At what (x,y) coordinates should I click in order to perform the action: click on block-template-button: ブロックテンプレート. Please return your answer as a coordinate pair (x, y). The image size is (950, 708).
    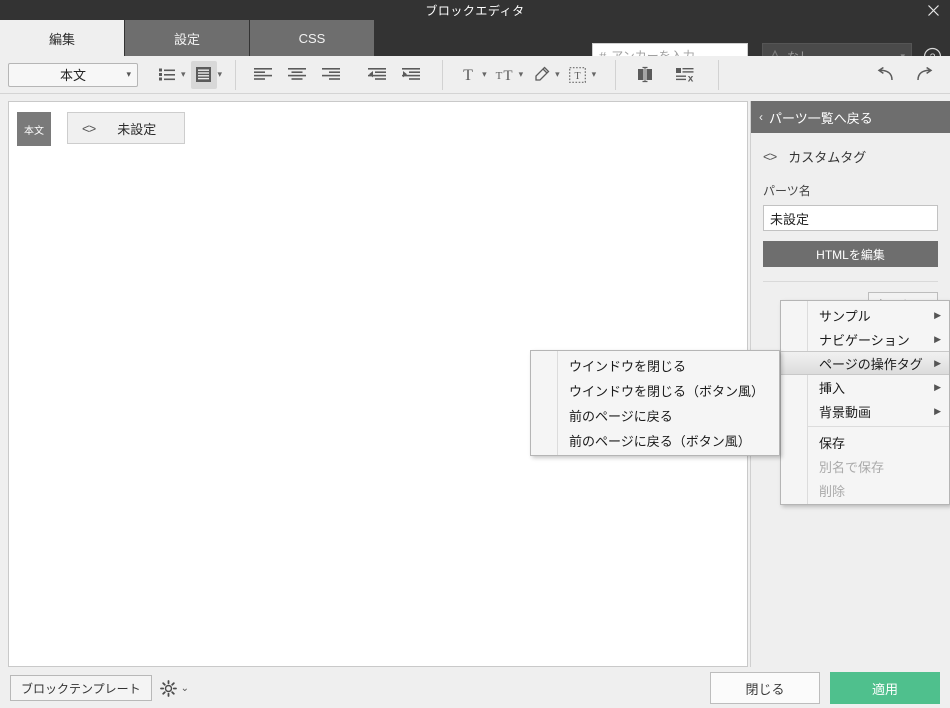
    Looking at the image, I should click on (81, 688).